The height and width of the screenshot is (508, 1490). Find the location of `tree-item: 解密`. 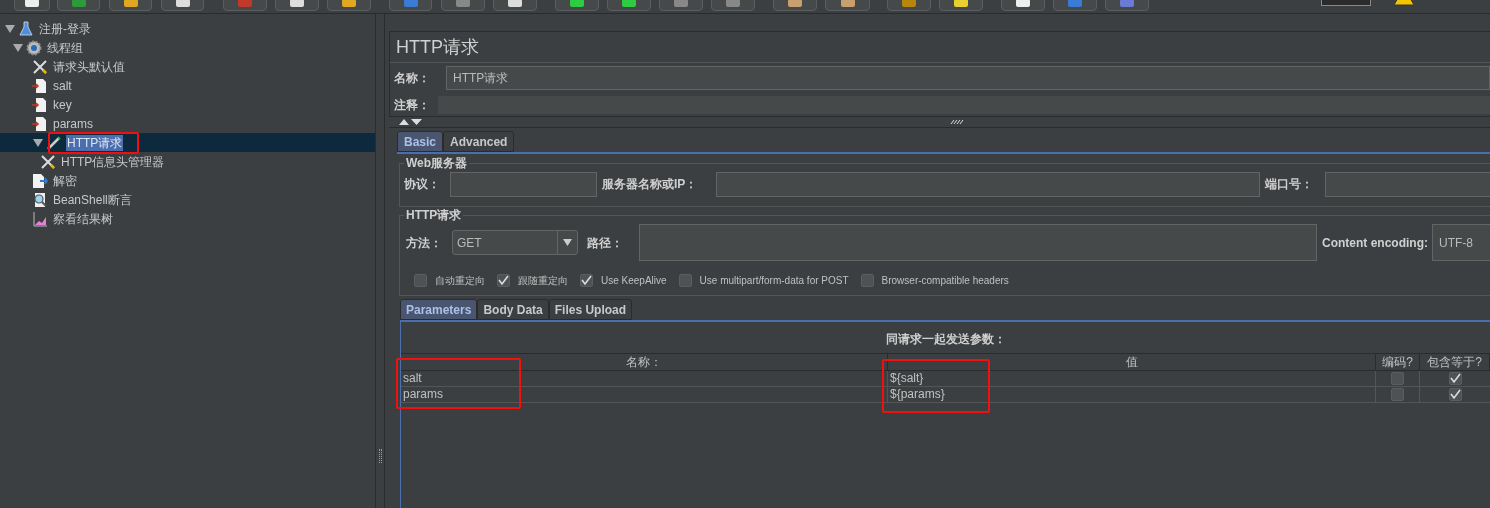

tree-item: 解密 is located at coordinates (65, 180).